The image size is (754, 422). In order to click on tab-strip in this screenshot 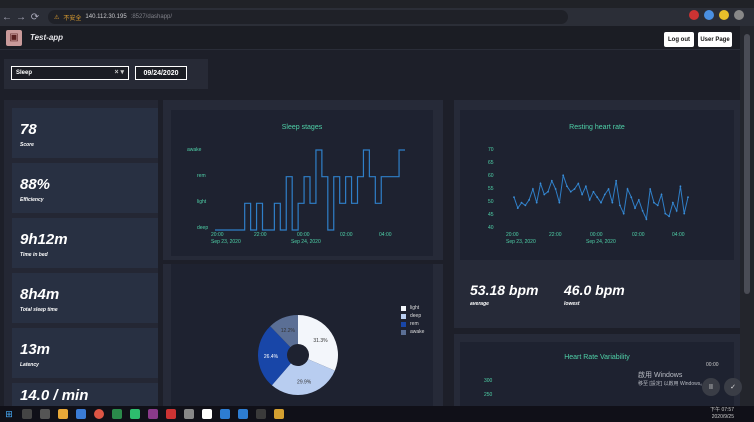, I will do `click(377, 4)`.